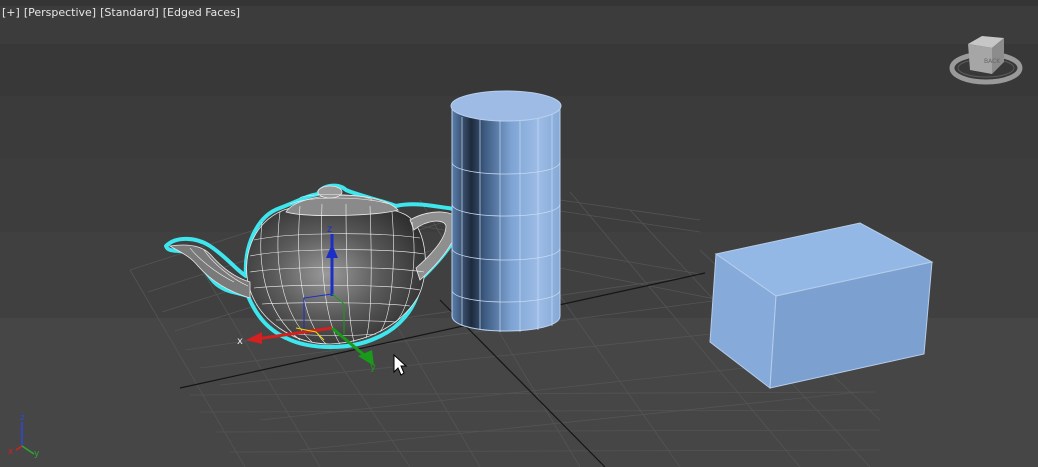 The width and height of the screenshot is (1038, 467). I want to click on gizmo-z-label: z, so click(329, 229).